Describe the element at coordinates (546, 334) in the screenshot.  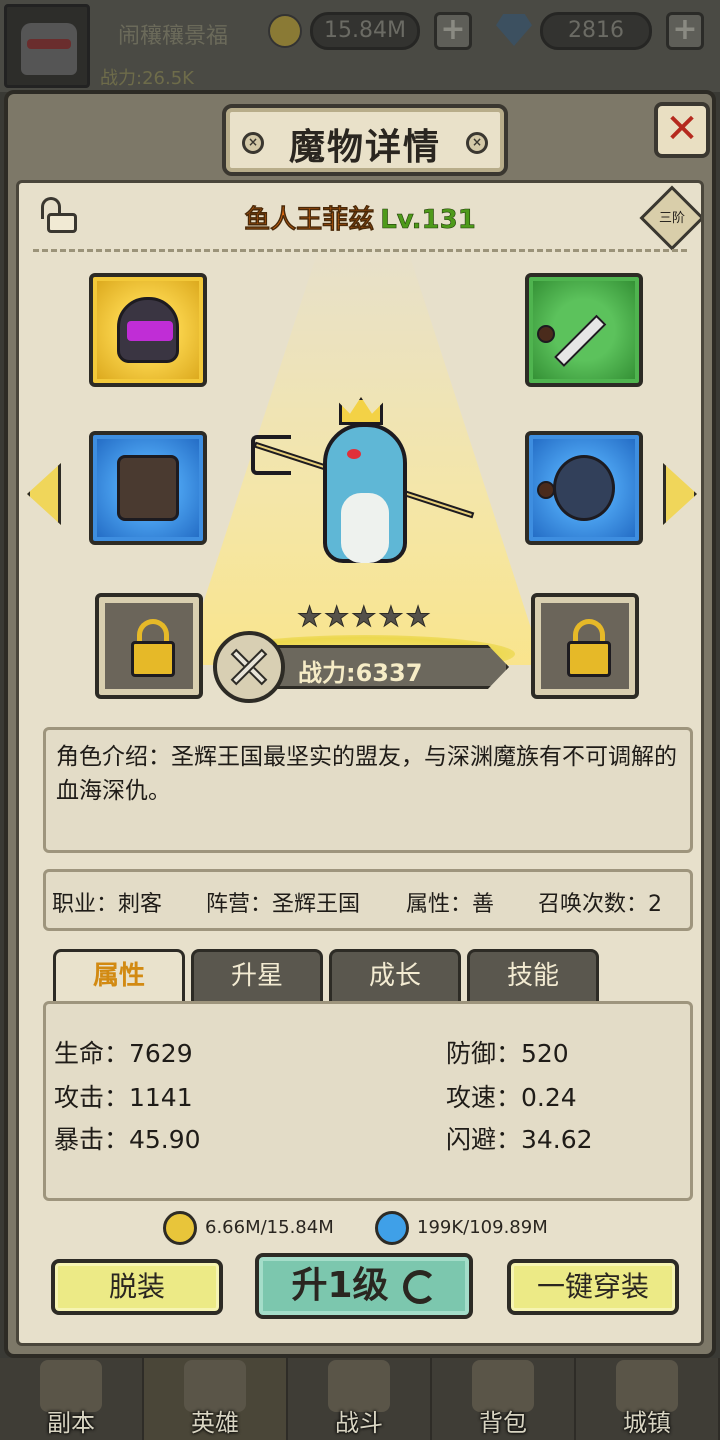
I see `socket-icon` at that location.